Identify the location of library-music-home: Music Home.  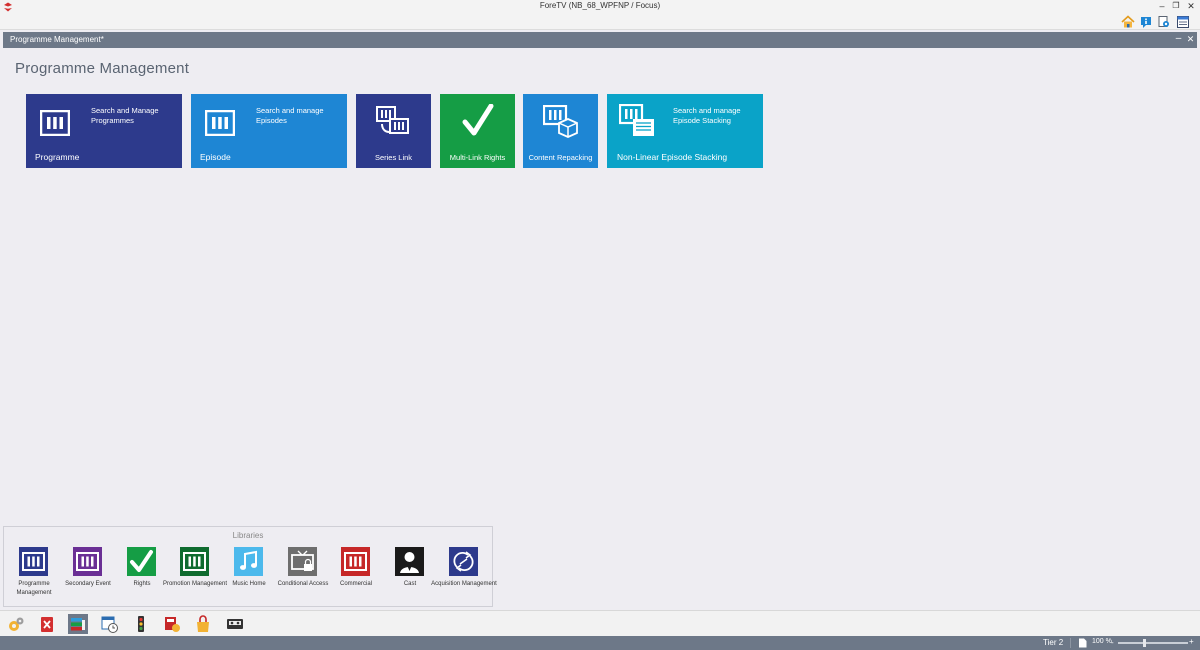
(249, 577).